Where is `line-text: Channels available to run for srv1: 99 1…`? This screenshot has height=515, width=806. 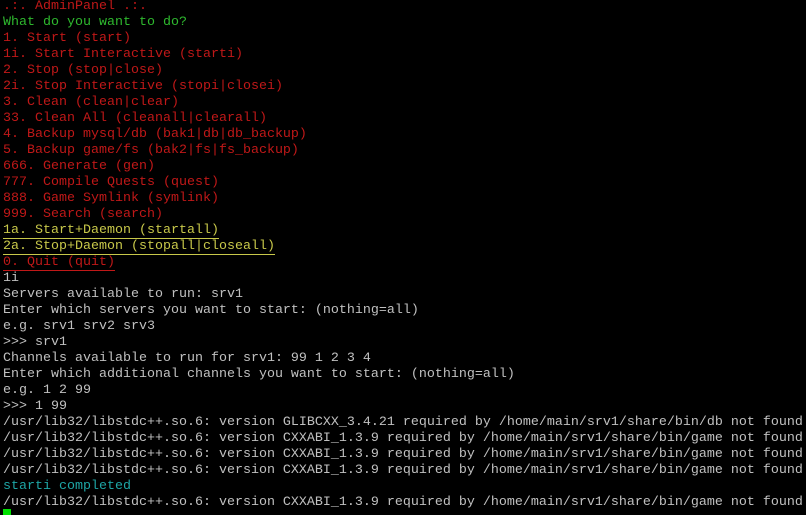 line-text: Channels available to run for srv1: 99 1… is located at coordinates (187, 358).